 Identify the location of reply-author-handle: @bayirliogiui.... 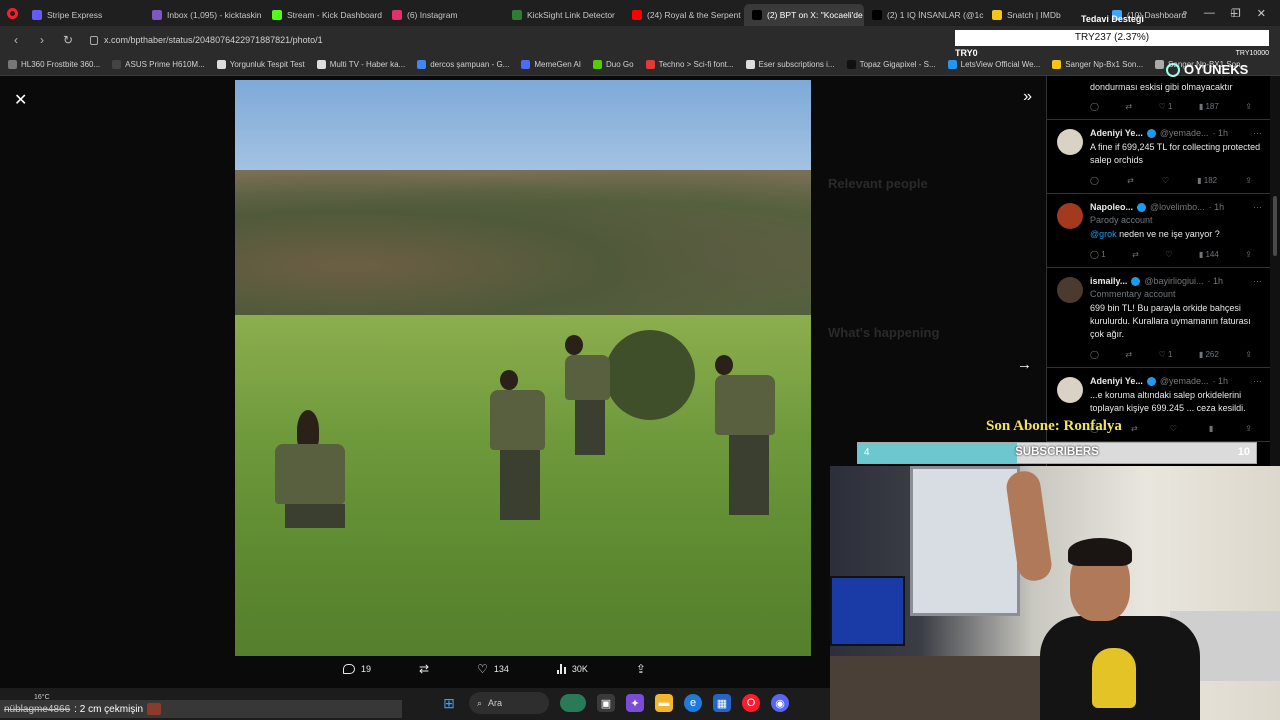
(1173, 281).